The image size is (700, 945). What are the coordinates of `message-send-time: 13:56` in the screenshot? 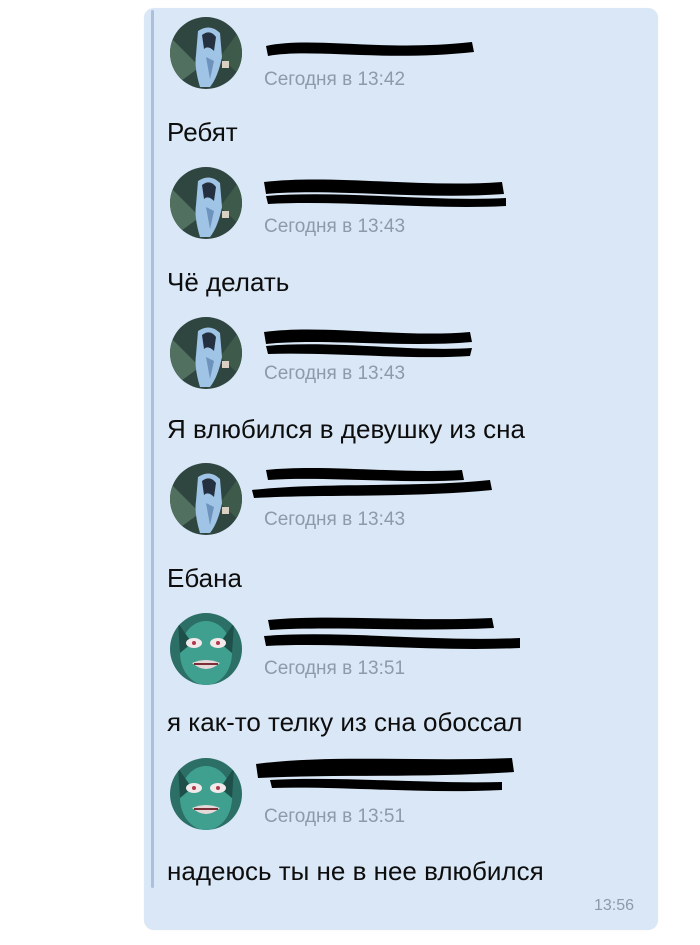 It's located at (613, 905).